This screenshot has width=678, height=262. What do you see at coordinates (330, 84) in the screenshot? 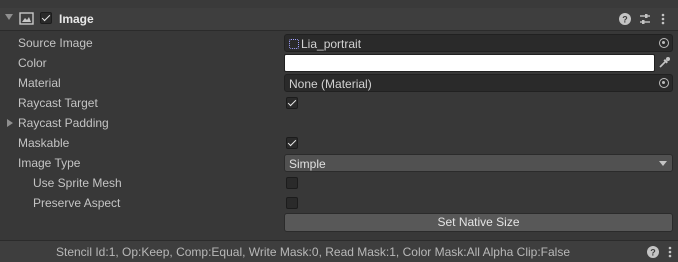
I see `material-value: None (Material)` at bounding box center [330, 84].